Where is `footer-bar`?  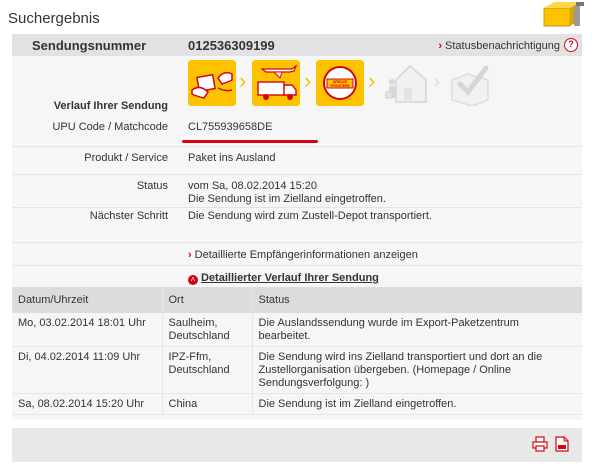
footer-bar is located at coordinates (297, 445).